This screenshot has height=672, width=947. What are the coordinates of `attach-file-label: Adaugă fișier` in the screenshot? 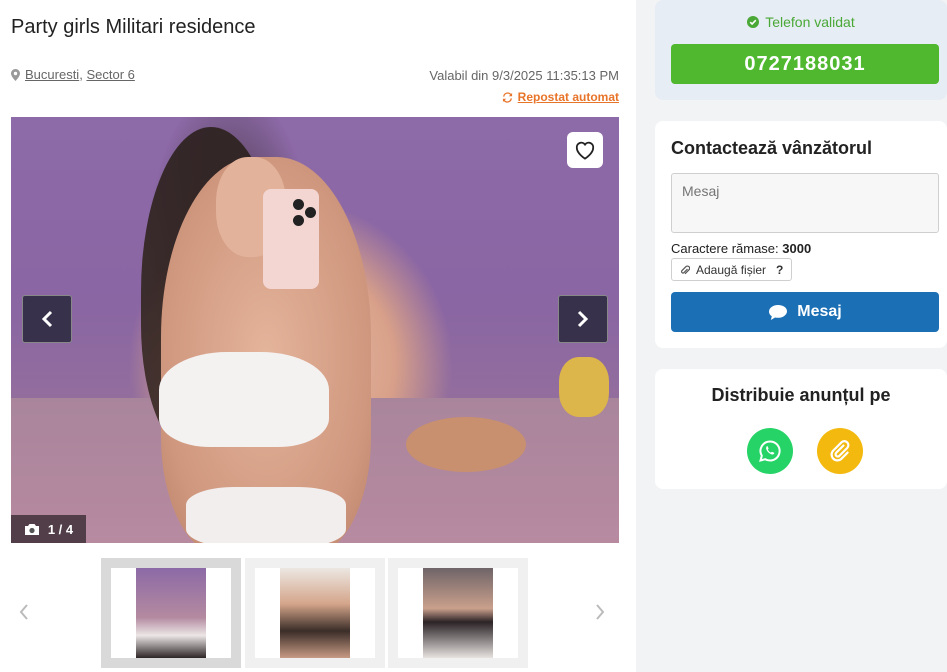 It's located at (731, 269).